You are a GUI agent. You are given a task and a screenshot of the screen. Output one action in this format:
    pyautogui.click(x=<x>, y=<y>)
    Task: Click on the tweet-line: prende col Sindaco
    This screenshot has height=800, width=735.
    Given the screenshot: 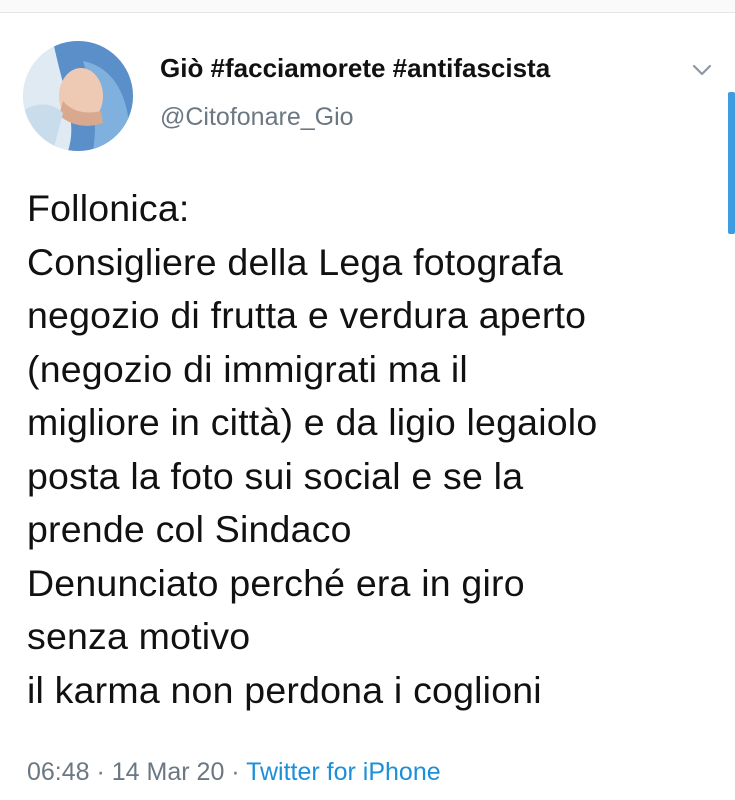 What is the action you would take?
    pyautogui.click(x=189, y=529)
    